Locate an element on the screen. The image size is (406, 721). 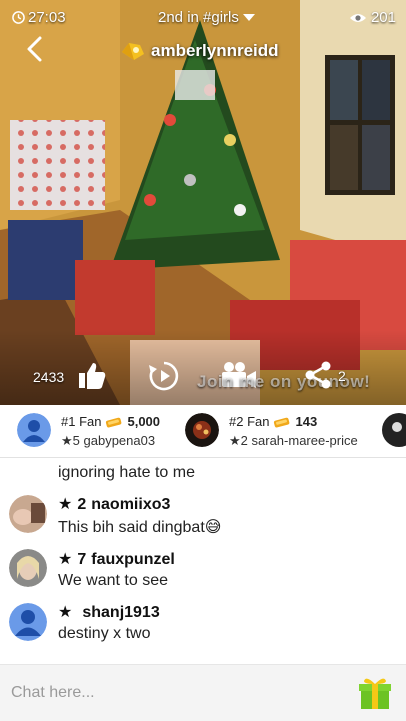
viewer-count: 201 is located at coordinates (372, 17).